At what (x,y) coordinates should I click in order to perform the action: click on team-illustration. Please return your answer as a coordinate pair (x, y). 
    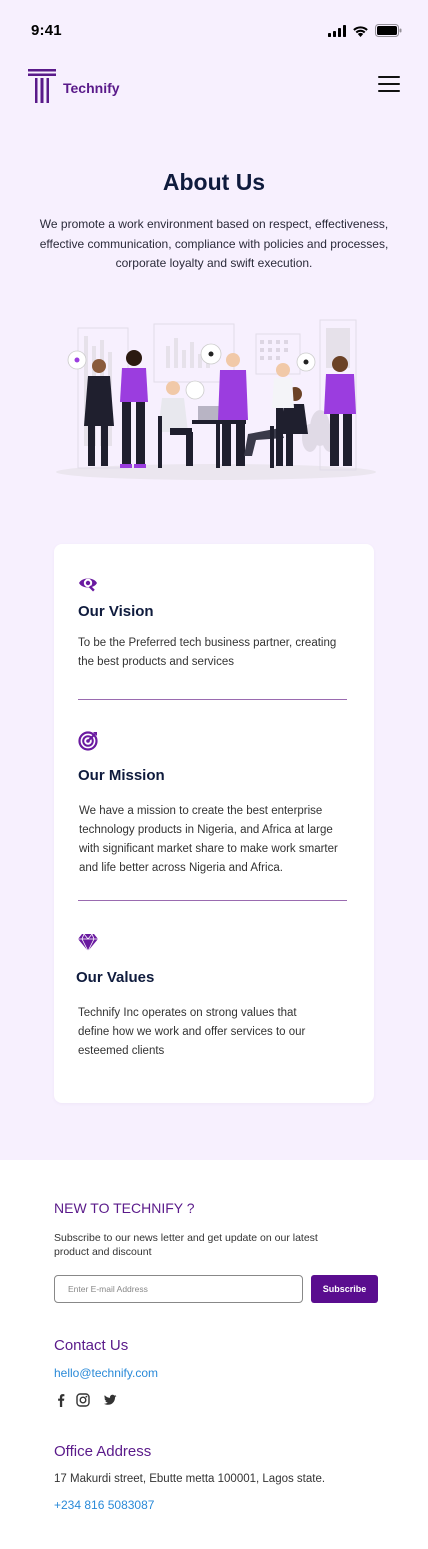
    Looking at the image, I should click on (216, 399).